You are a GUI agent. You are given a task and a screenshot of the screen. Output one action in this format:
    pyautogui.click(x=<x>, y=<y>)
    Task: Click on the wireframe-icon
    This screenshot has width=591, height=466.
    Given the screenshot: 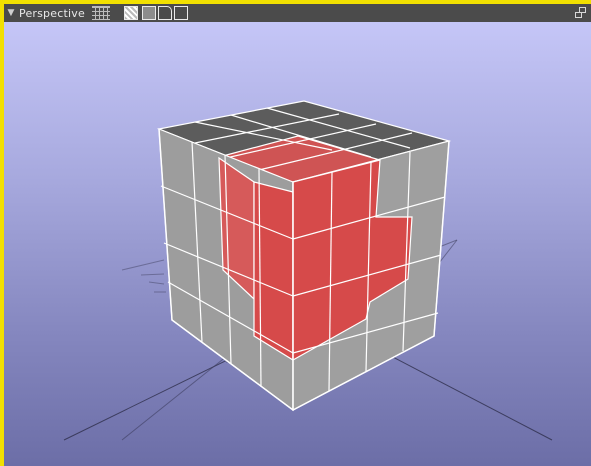 What is the action you would take?
    pyautogui.click(x=165, y=13)
    